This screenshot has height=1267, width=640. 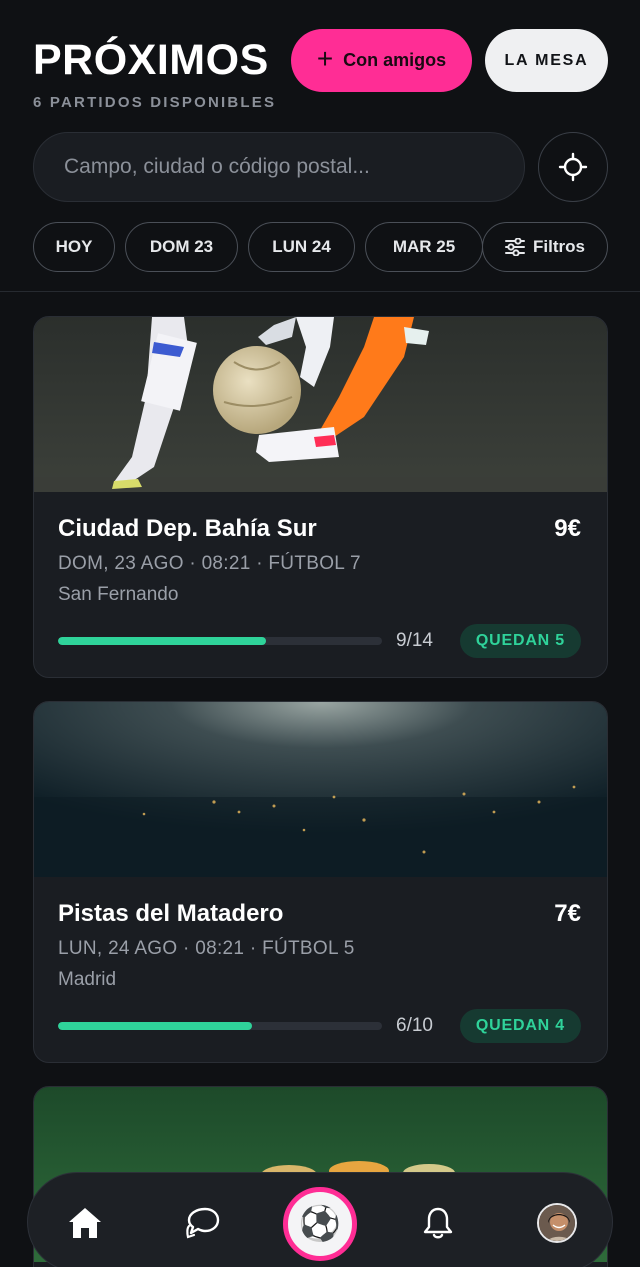 I want to click on bell-icon, so click(x=438, y=1223).